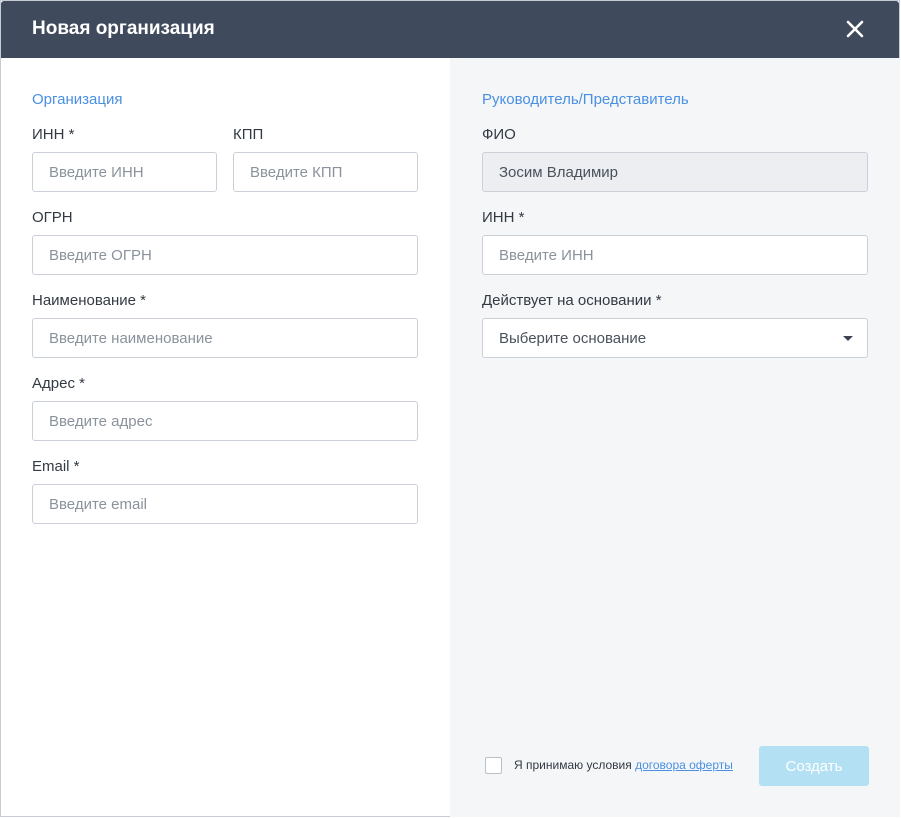 This screenshot has height=818, width=901. Describe the element at coordinates (225, 255) in the screenshot. I see `ogrn-input` at that location.